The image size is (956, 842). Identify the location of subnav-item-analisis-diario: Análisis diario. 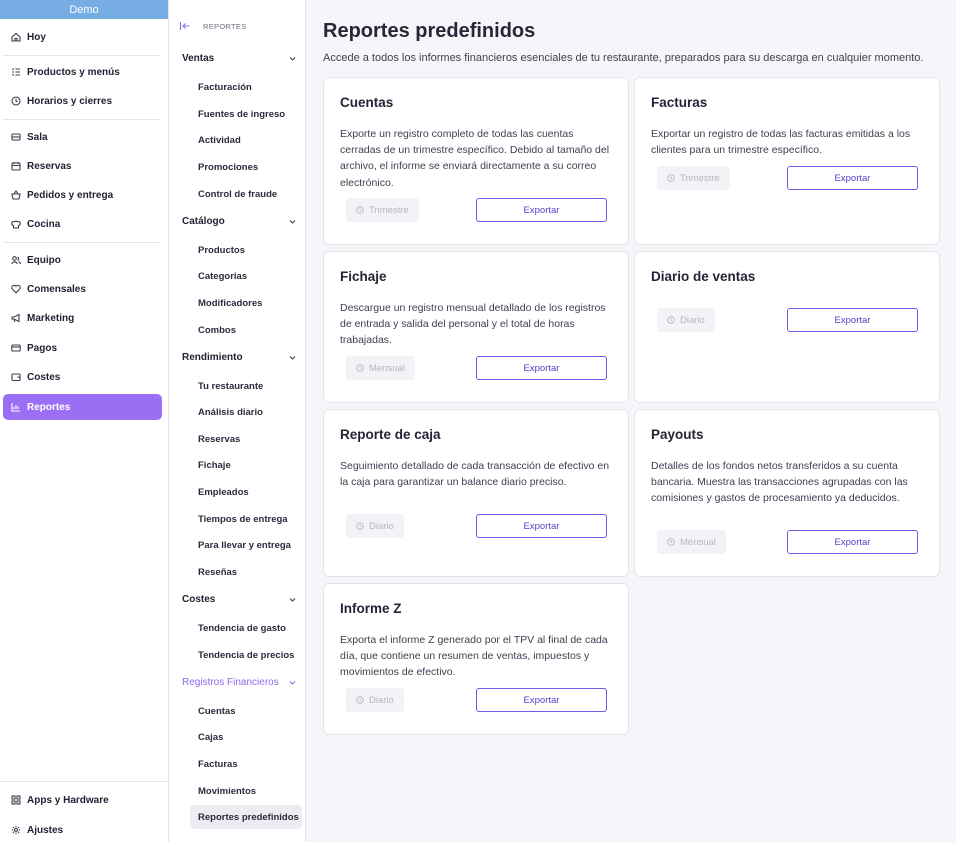
(246, 412).